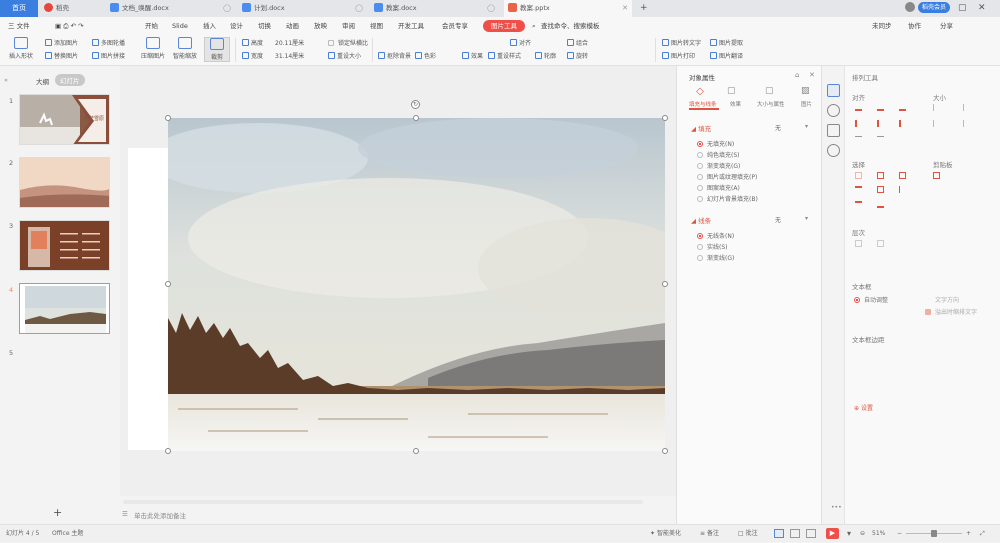 The image size is (1000, 543). I want to click on color-button: 色彩, so click(425, 56).